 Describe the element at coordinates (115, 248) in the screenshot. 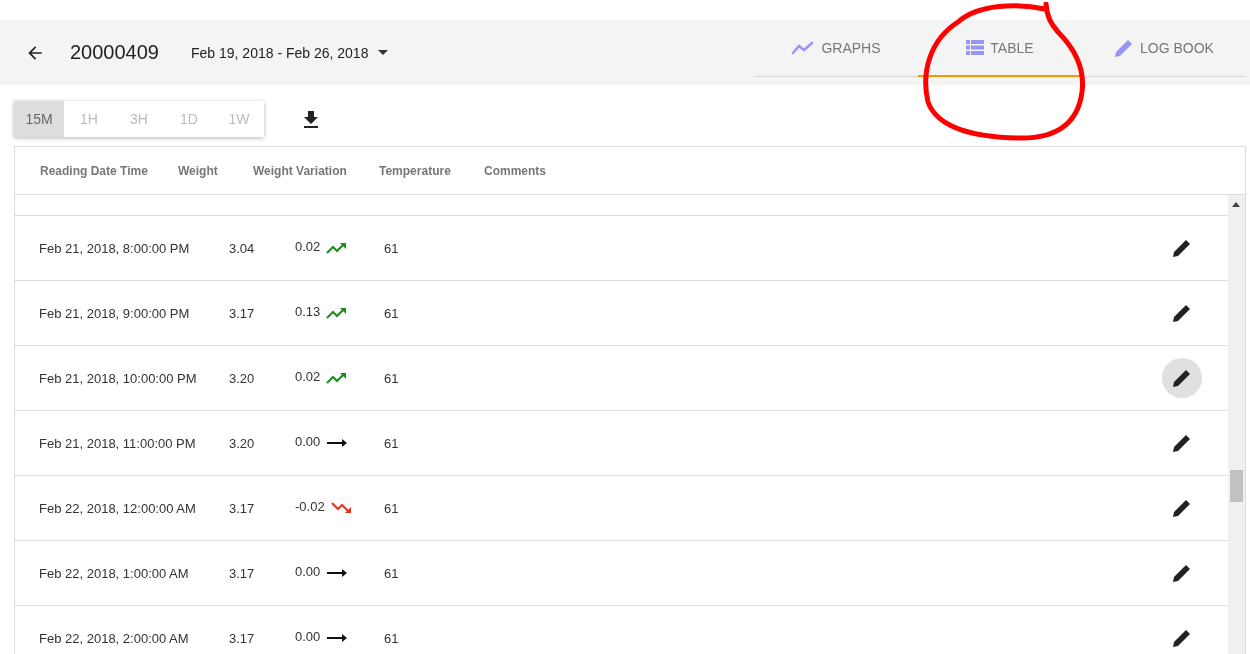

I see `table-cell-text: Feb 21, 2018, 8:00:00 PM` at that location.